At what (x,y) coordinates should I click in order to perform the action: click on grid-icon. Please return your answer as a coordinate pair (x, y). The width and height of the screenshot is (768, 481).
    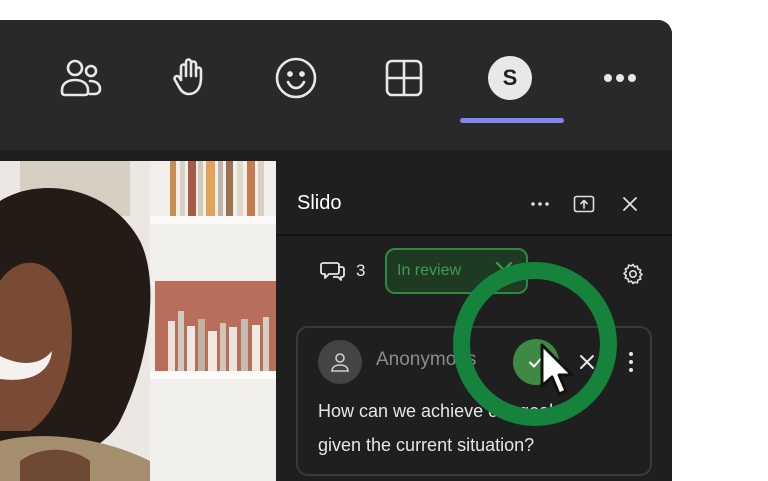
    Looking at the image, I should click on (404, 78).